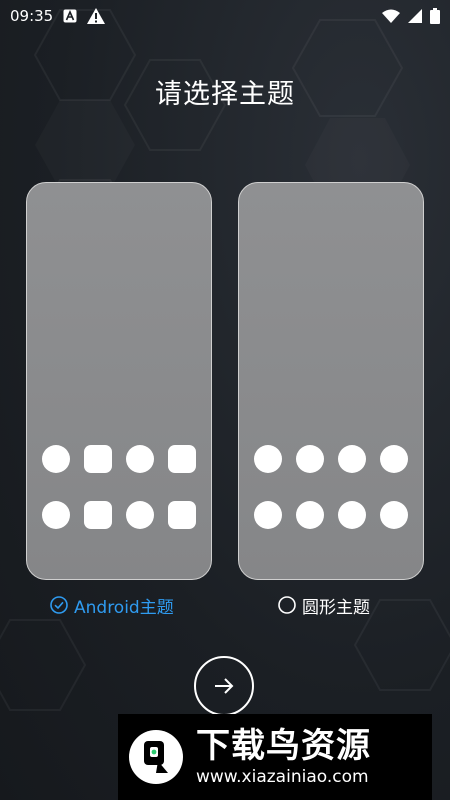 The height and width of the screenshot is (800, 450). Describe the element at coordinates (391, 16) in the screenshot. I see `wifi-icon` at that location.